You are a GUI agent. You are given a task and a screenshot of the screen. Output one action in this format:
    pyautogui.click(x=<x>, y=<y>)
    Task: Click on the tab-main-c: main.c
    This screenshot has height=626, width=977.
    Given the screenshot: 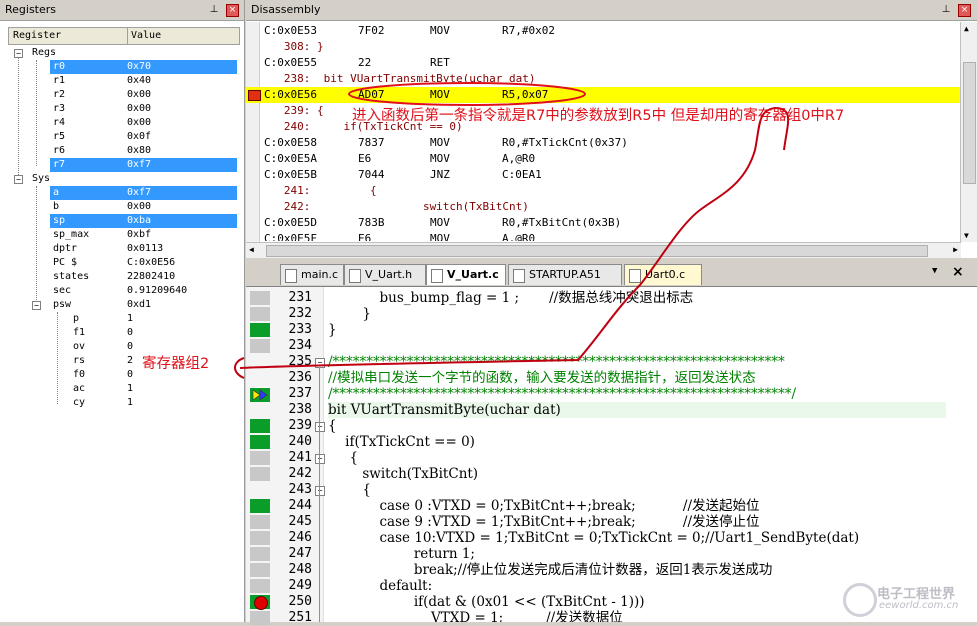 What is the action you would take?
    pyautogui.click(x=312, y=274)
    